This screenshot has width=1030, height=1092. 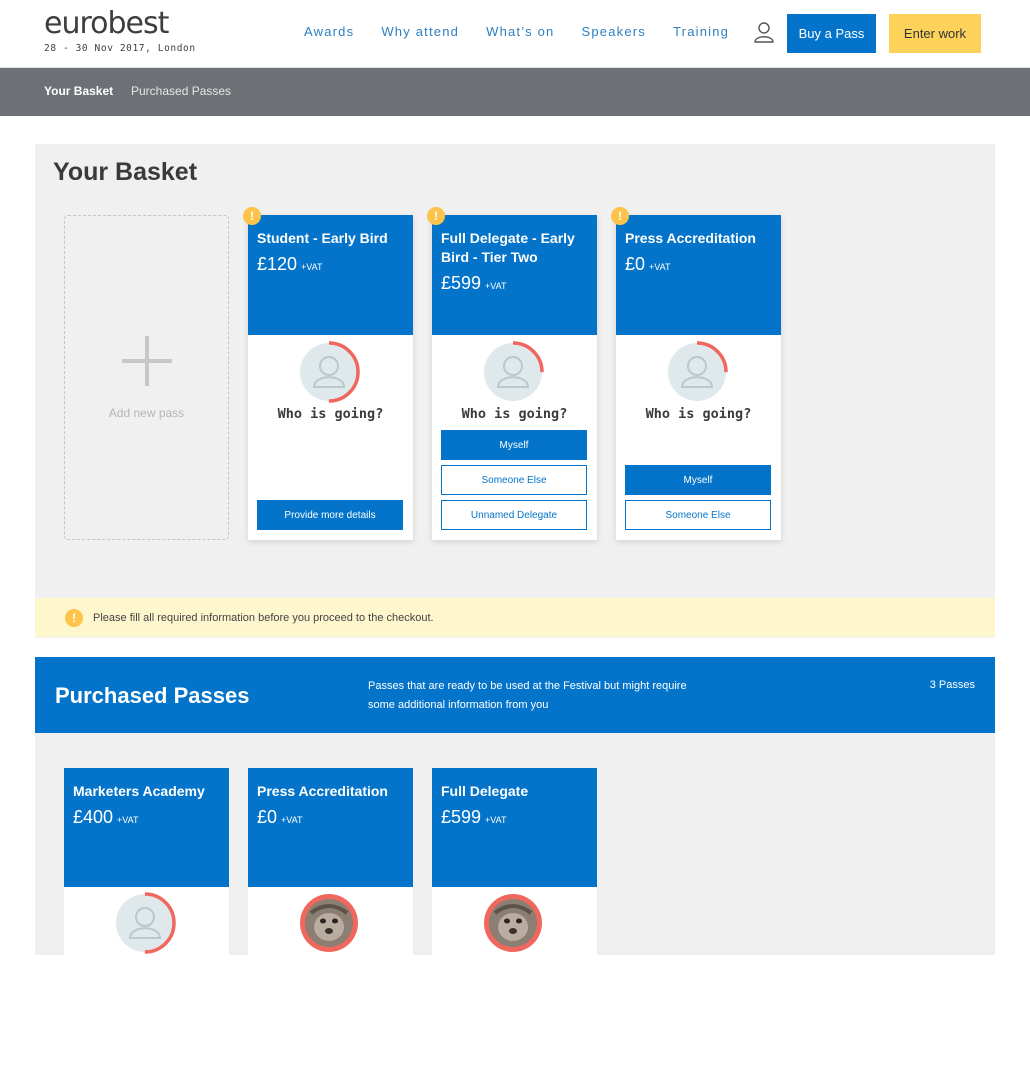 I want to click on purchased-card: Marketers Academy £400 +VAT, so click(x=146, y=930).